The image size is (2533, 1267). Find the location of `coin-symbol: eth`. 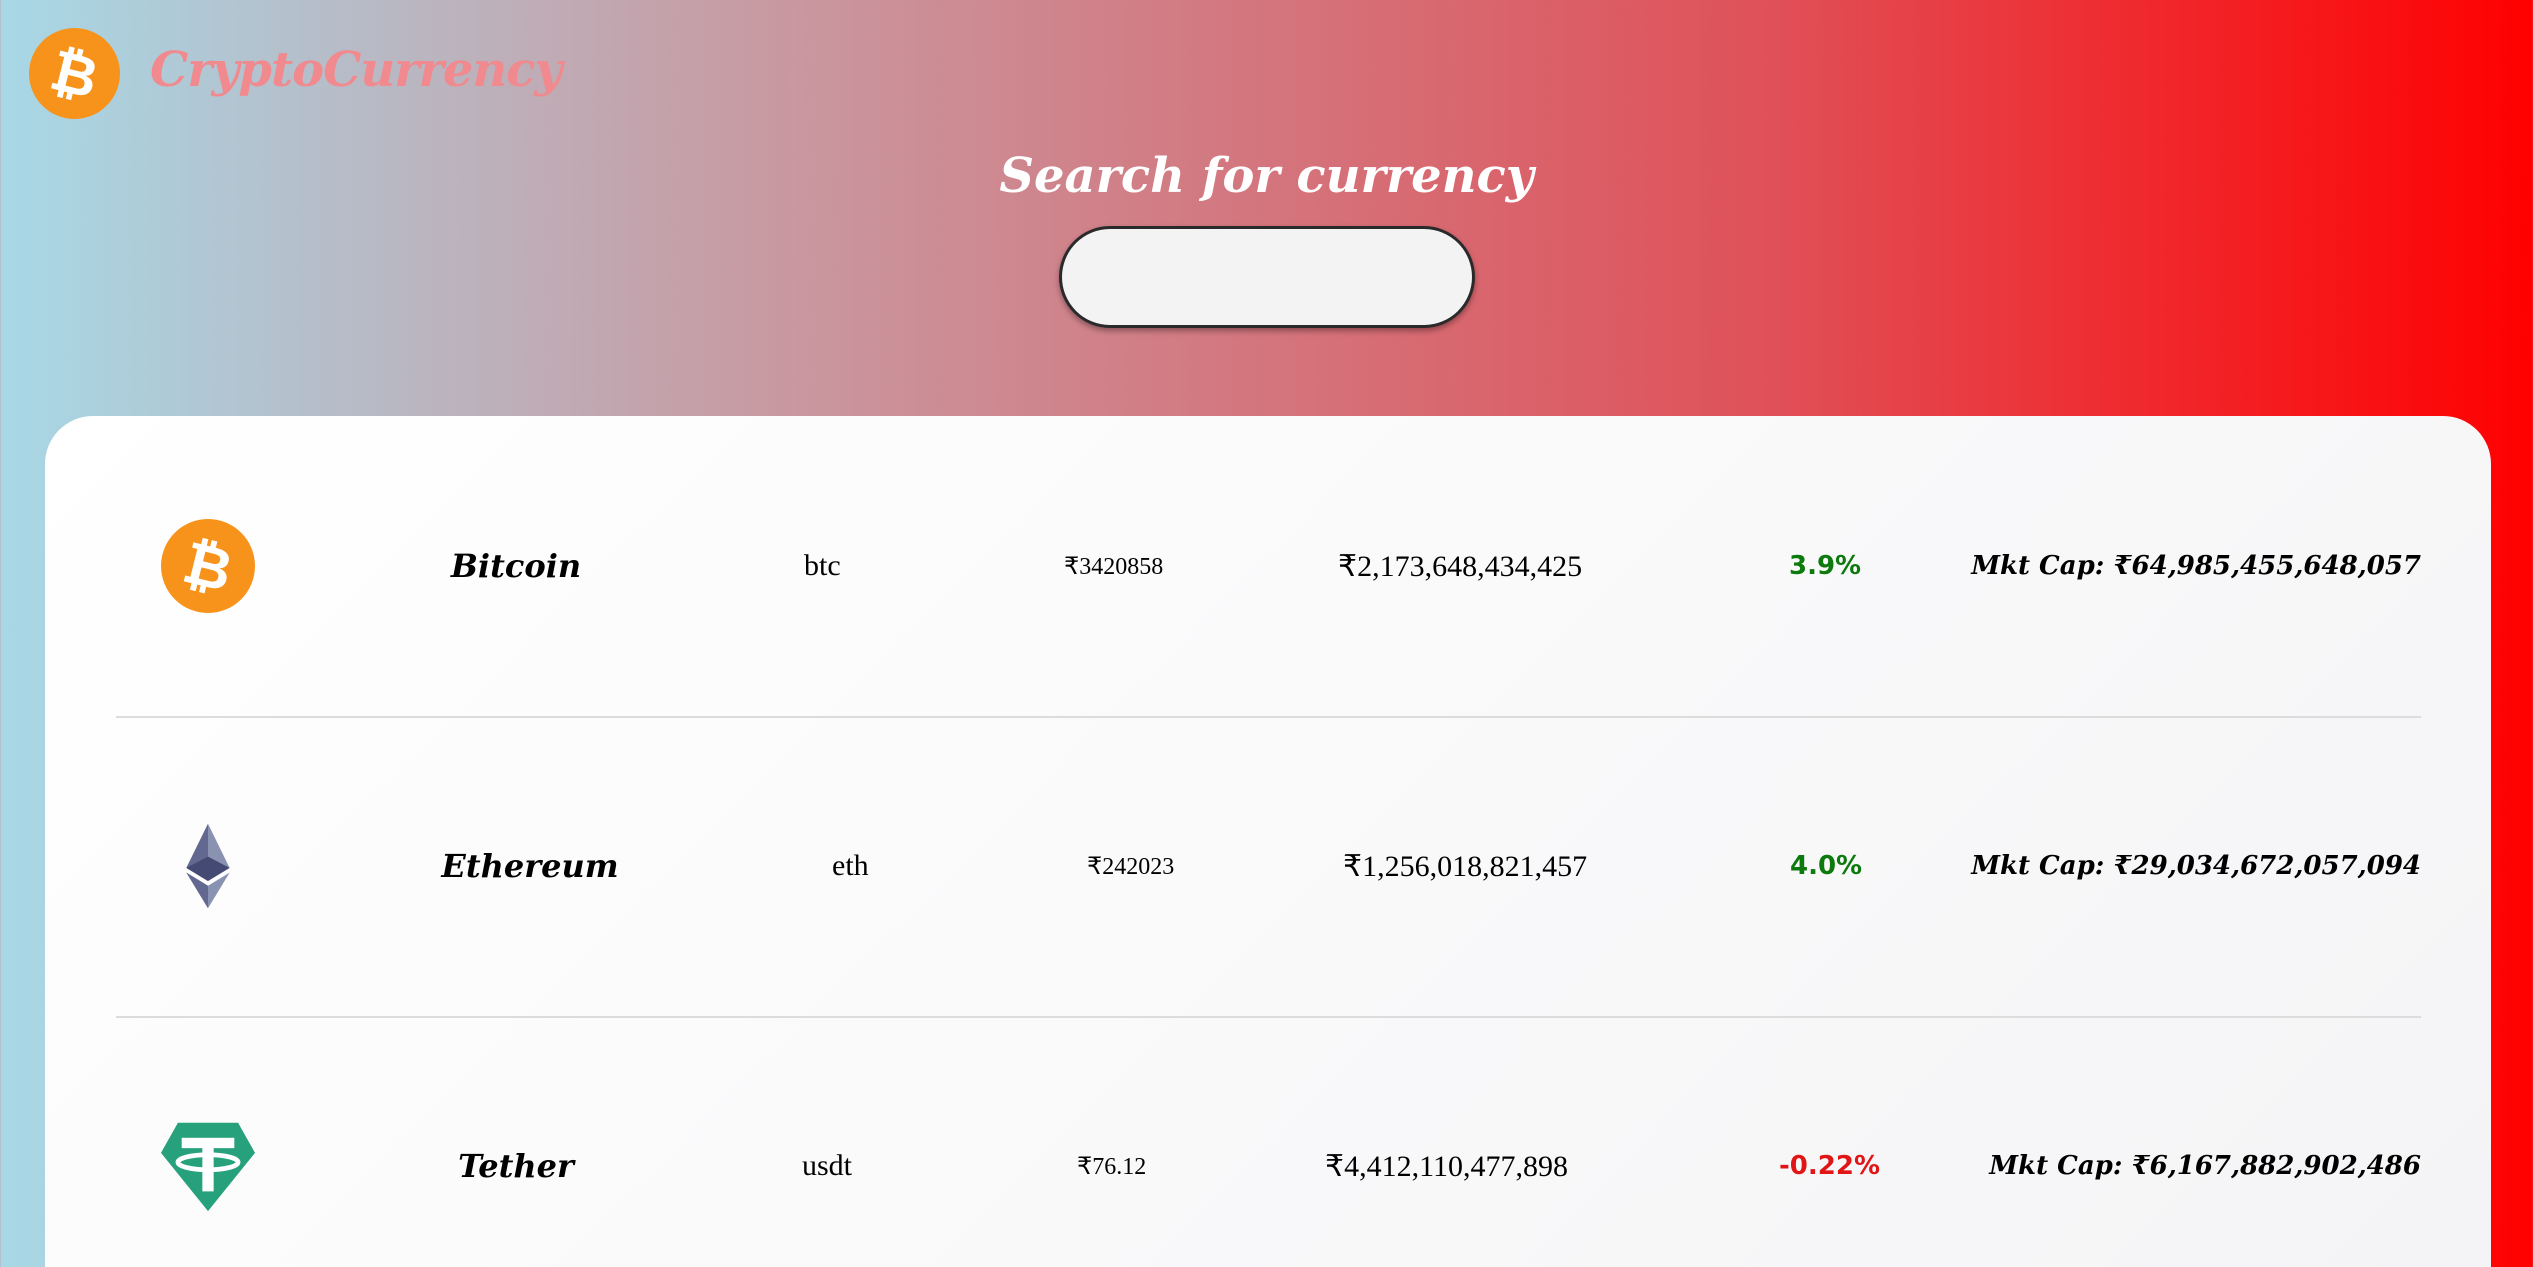

coin-symbol: eth is located at coordinates (850, 865).